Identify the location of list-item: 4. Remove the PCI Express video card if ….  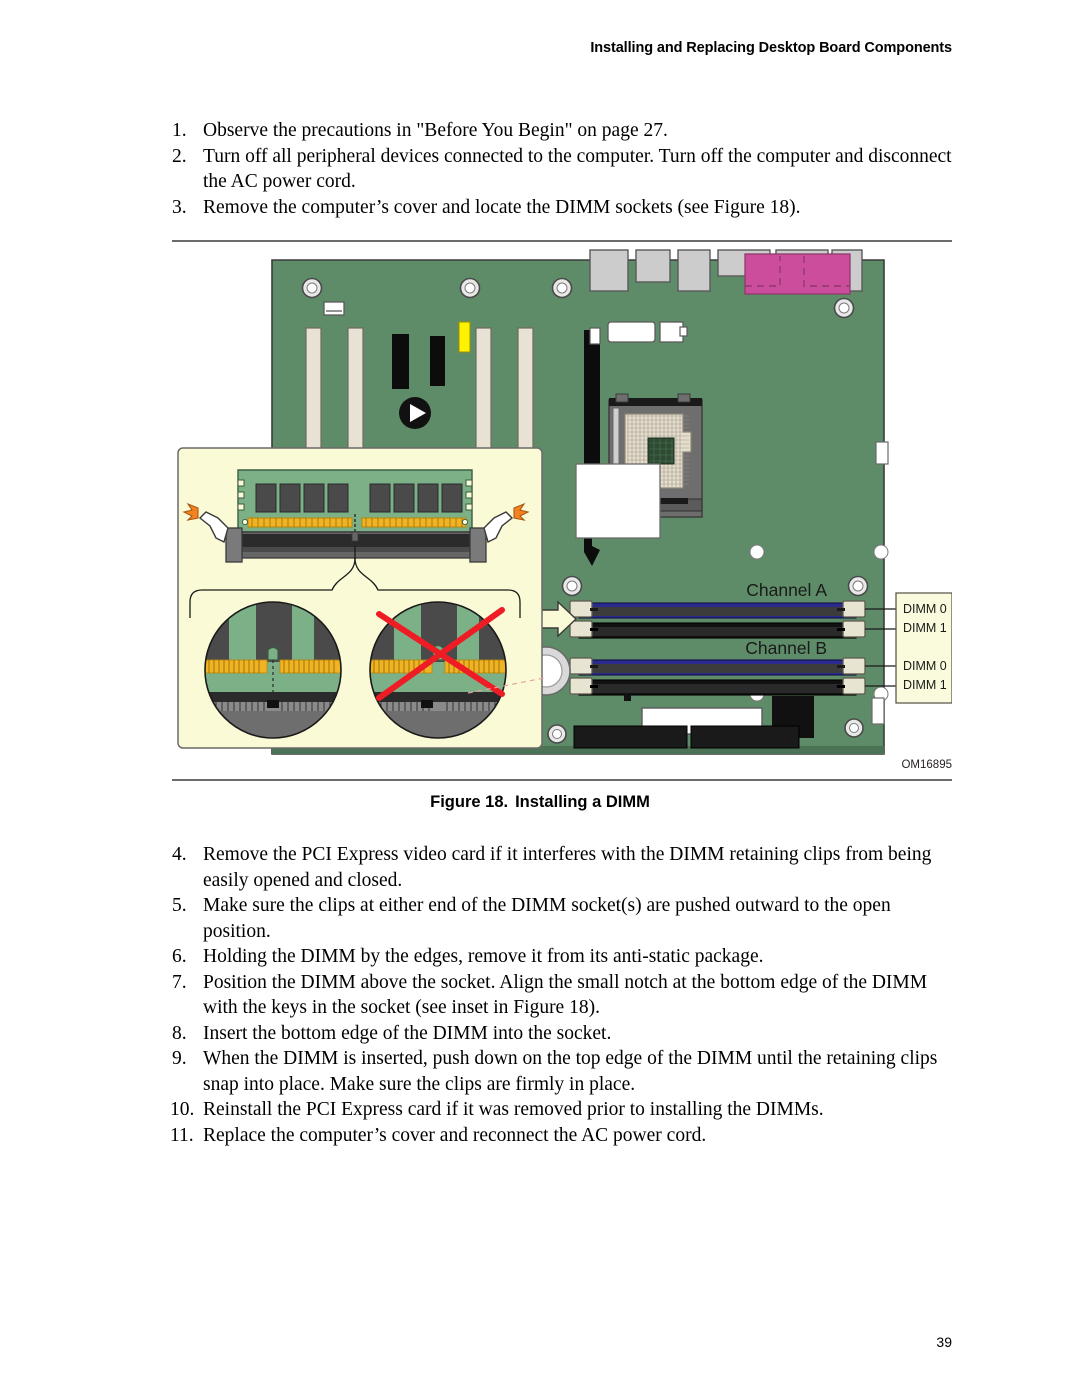
(567, 867).